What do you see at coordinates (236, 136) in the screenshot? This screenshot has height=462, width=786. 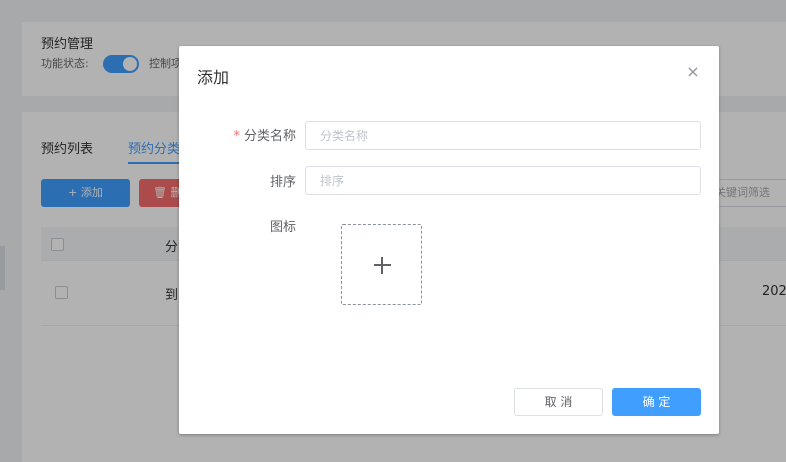 I see `required-mark: *` at bounding box center [236, 136].